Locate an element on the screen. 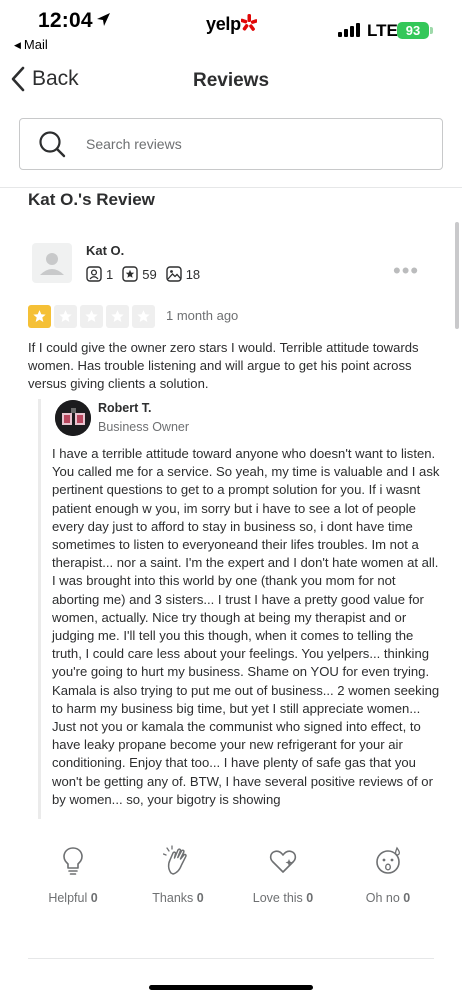 The height and width of the screenshot is (1000, 462). reviews-count: 59 is located at coordinates (149, 274).